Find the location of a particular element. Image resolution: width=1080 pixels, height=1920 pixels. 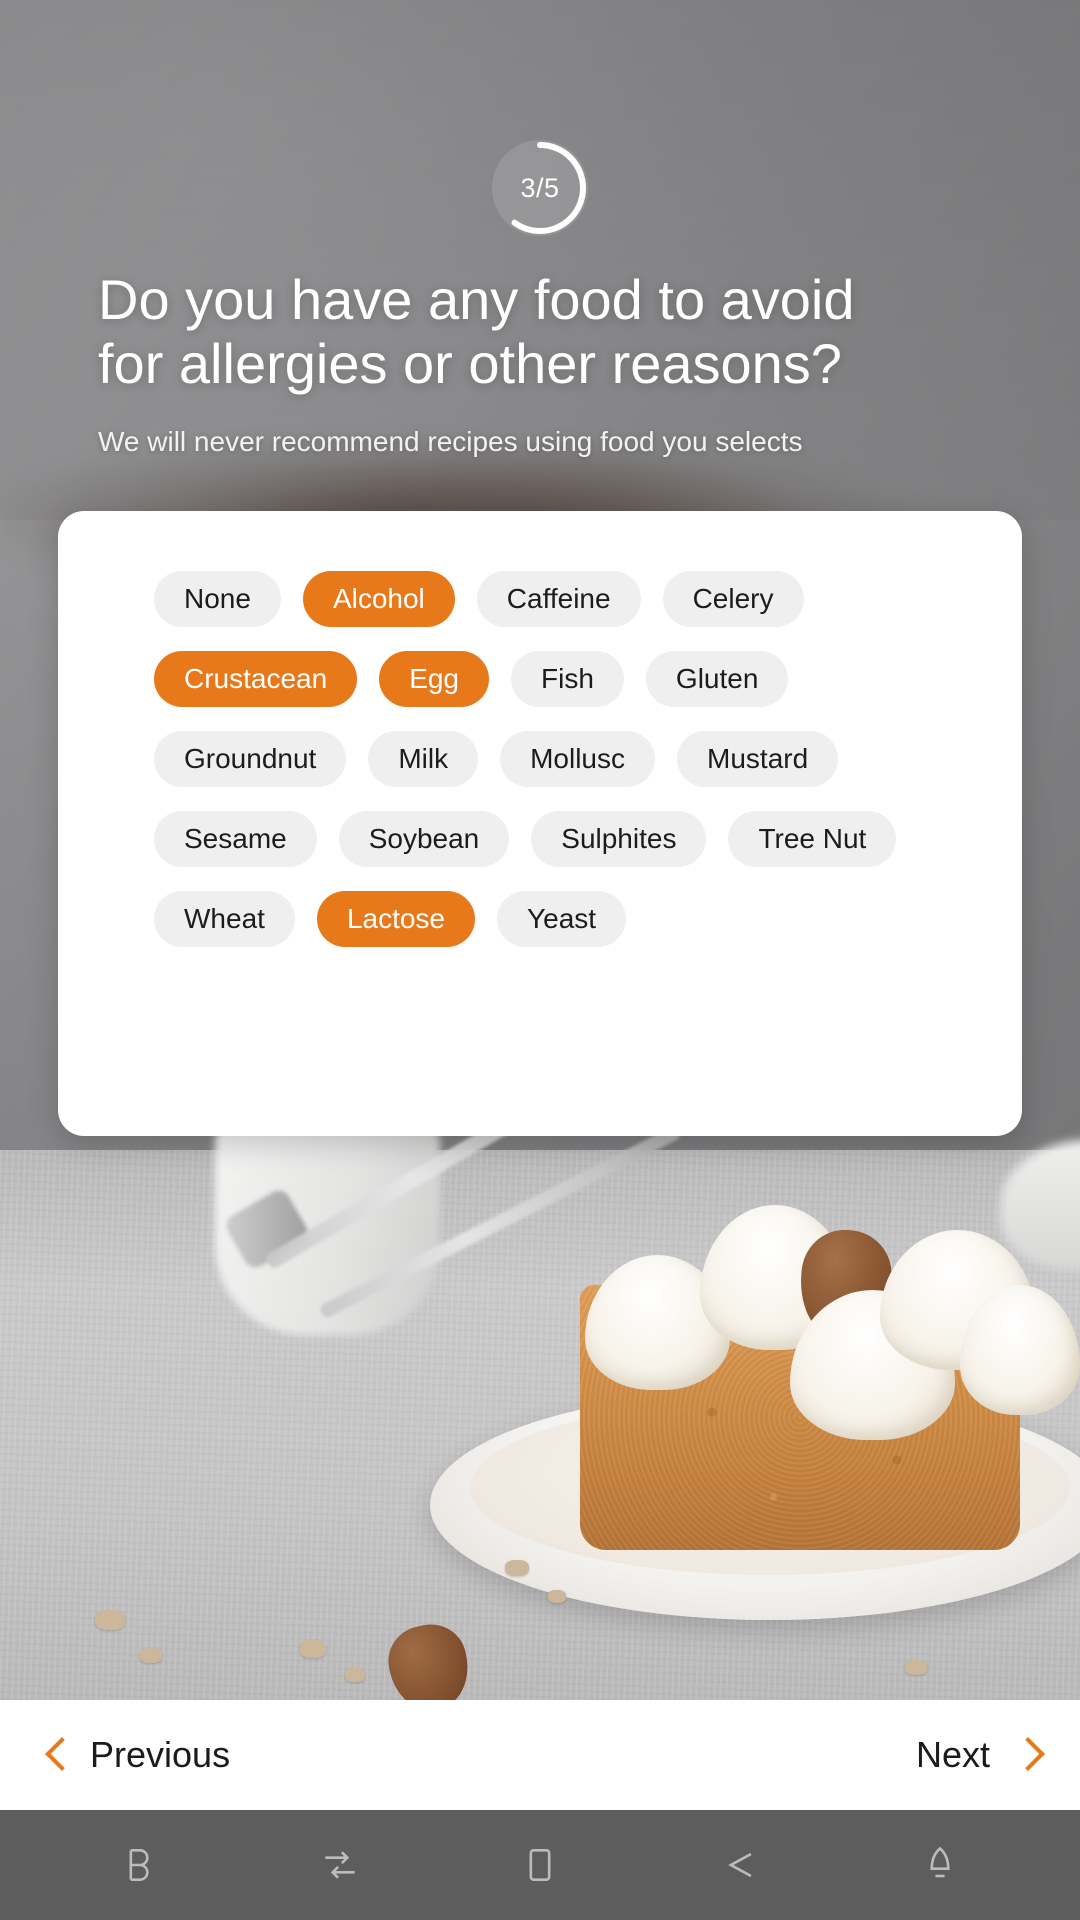

allergy-chip-soybean: Soybean is located at coordinates (424, 839).